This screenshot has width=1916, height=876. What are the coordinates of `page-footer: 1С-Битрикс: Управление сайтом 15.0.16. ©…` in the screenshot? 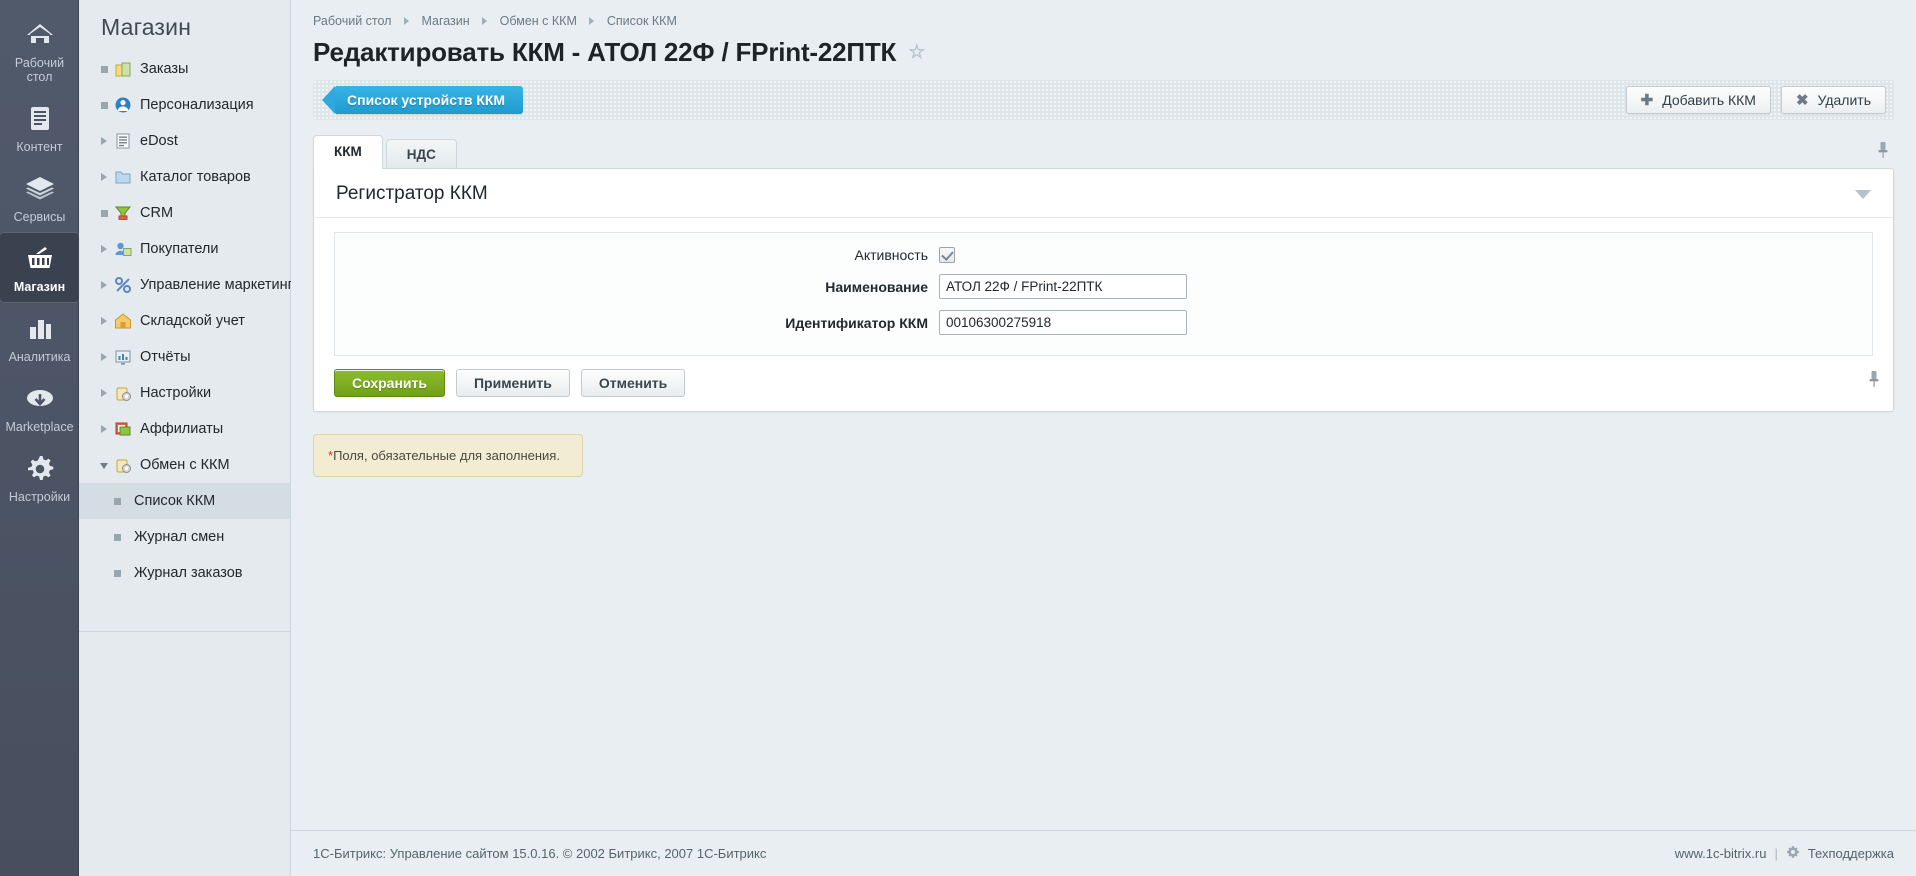 It's located at (1103, 853).